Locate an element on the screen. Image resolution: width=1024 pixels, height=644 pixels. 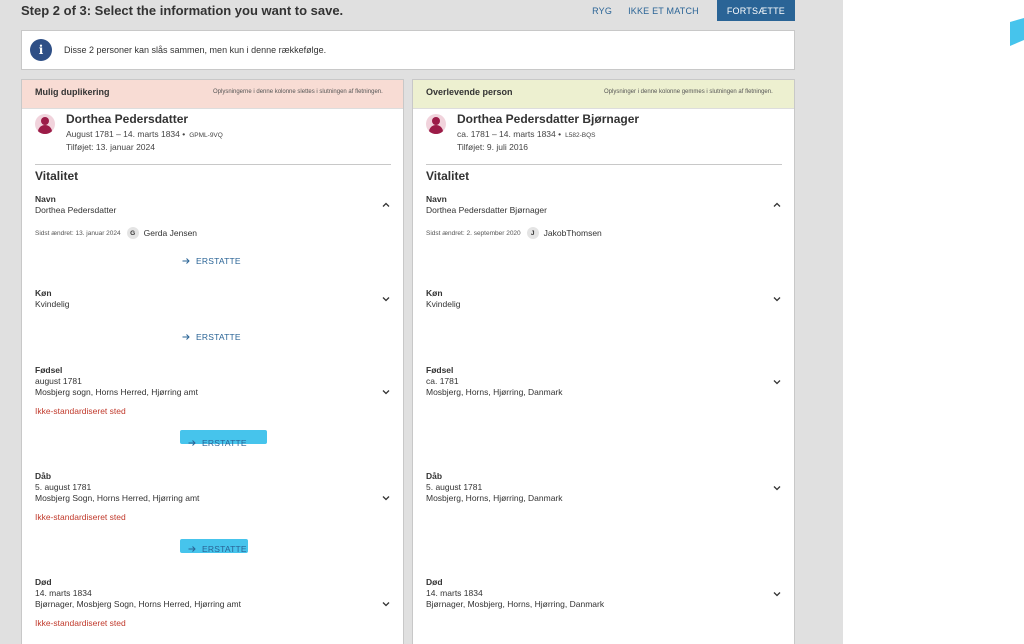
section-title: Vitalitet is located at coordinates (448, 176).